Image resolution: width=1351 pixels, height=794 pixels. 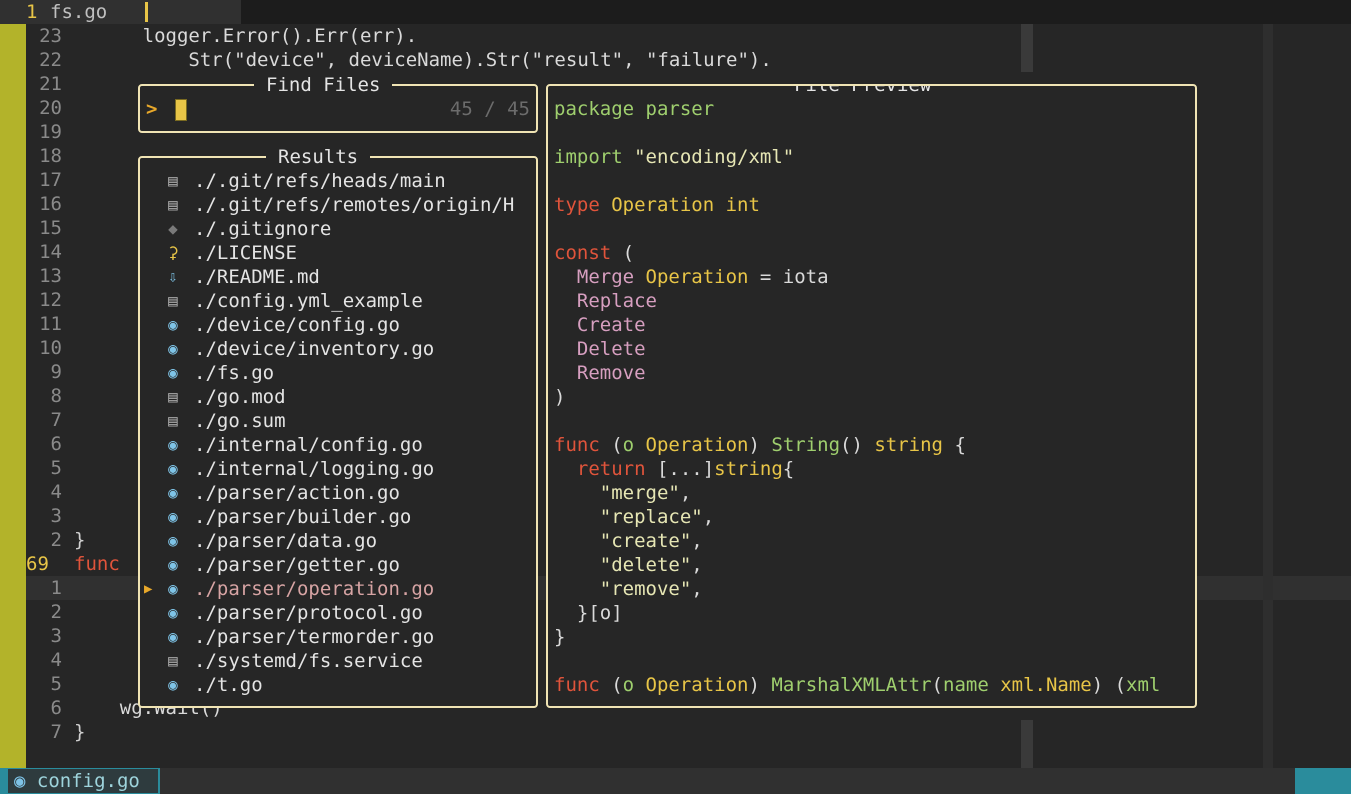 I want to click on editor-line: 17, so click(x=44, y=180).